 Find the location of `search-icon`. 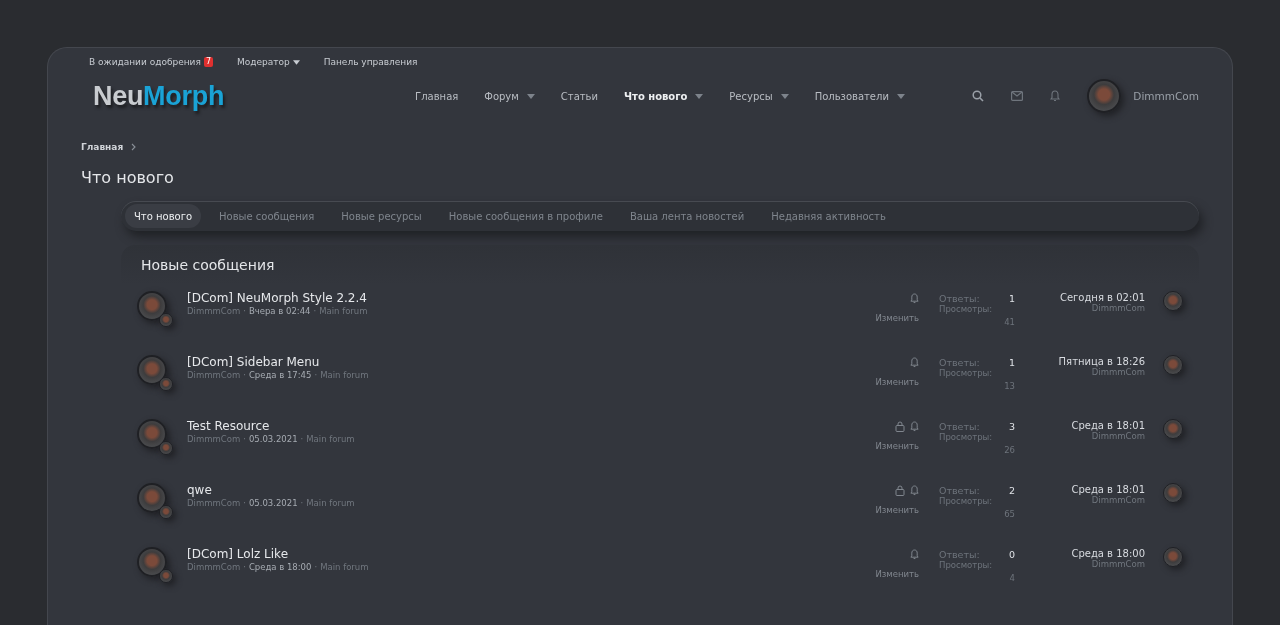

search-icon is located at coordinates (978, 96).